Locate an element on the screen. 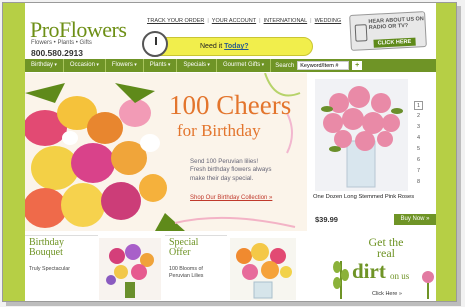 Image resolution: width=465 pixels, height=307 pixels. dirt-headline: Get the real is located at coordinates (386, 248).